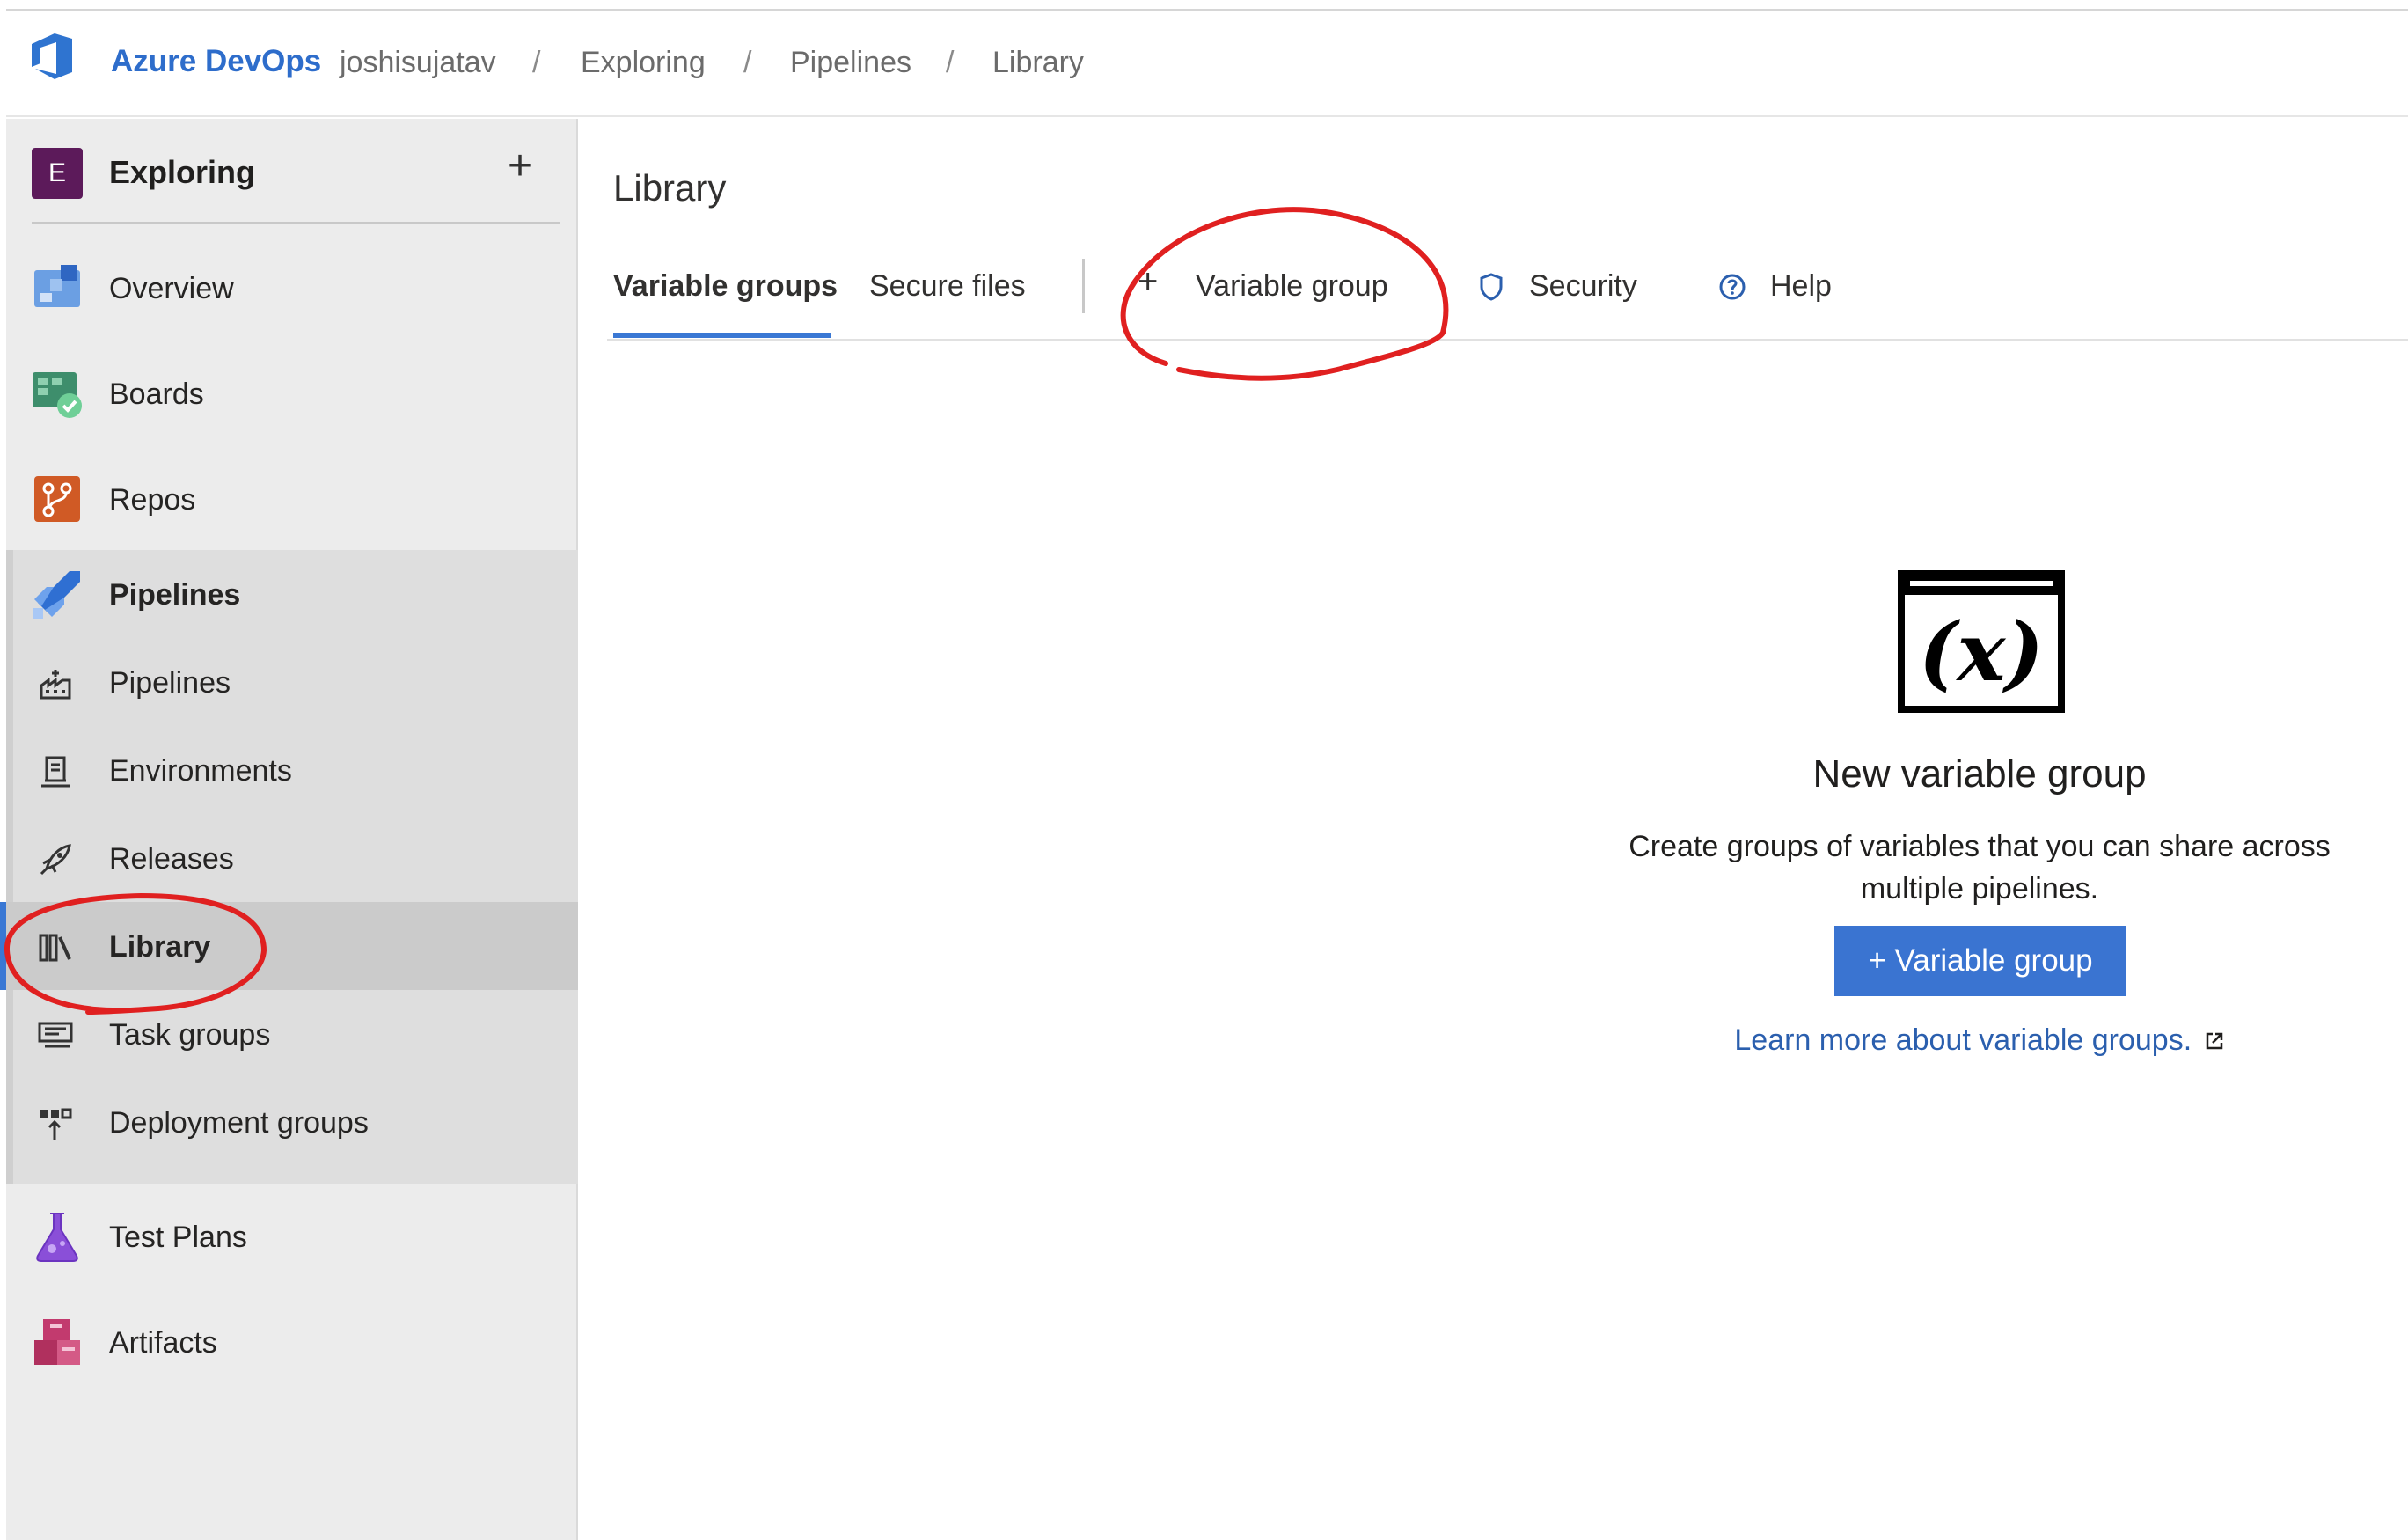 Image resolution: width=2408 pixels, height=1540 pixels. Describe the element at coordinates (1801, 287) in the screenshot. I see `help-button: Help` at that location.